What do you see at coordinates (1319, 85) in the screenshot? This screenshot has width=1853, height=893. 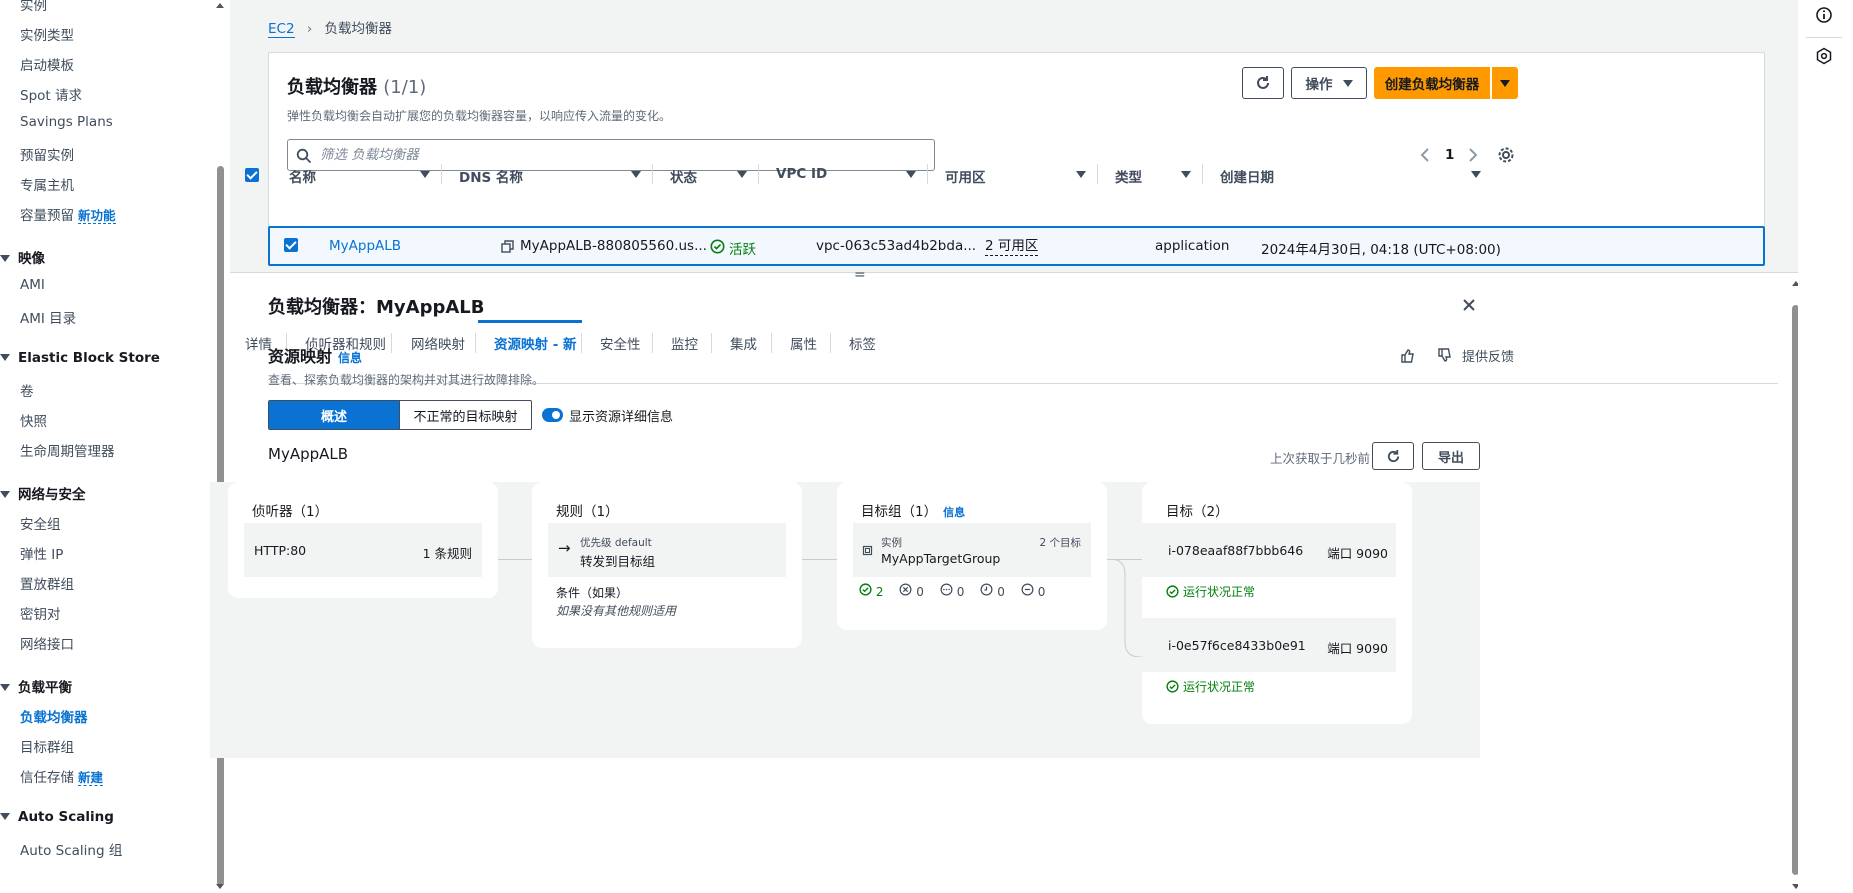 I see `actions-label: 操作` at bounding box center [1319, 85].